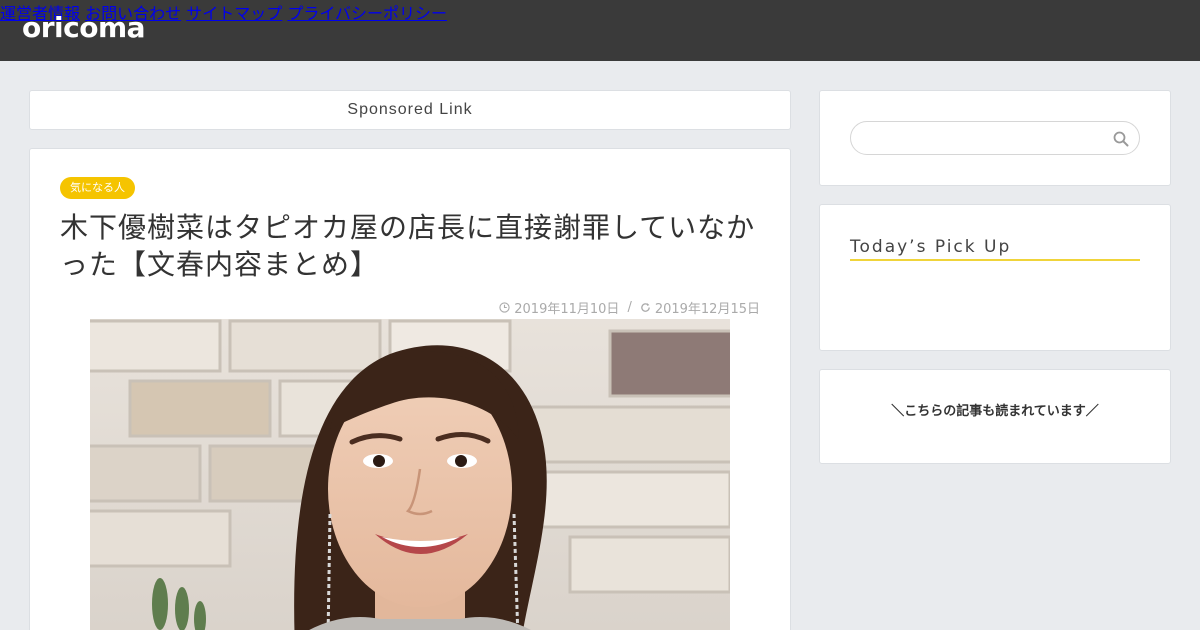 This screenshot has width=1200, height=630. I want to click on published-date: 2019年11月10日, so click(567, 309).